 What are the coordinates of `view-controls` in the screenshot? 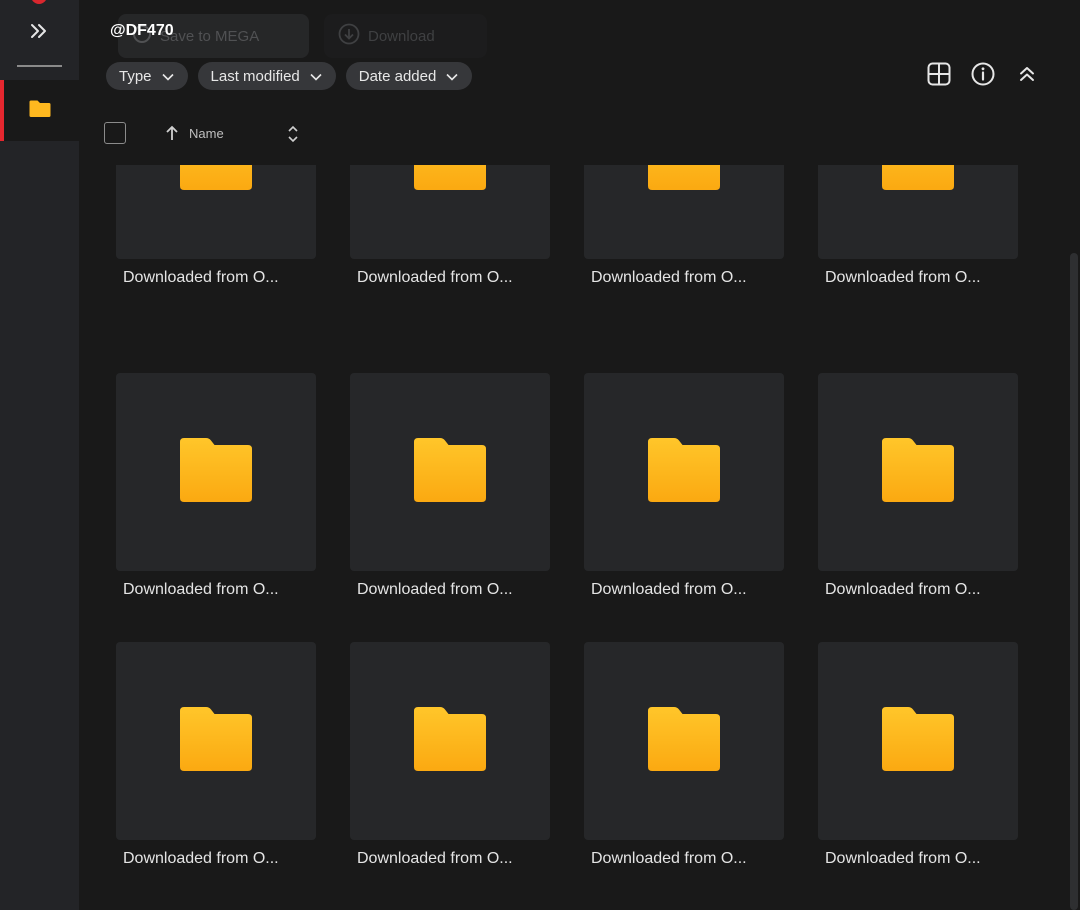 It's located at (983, 76).